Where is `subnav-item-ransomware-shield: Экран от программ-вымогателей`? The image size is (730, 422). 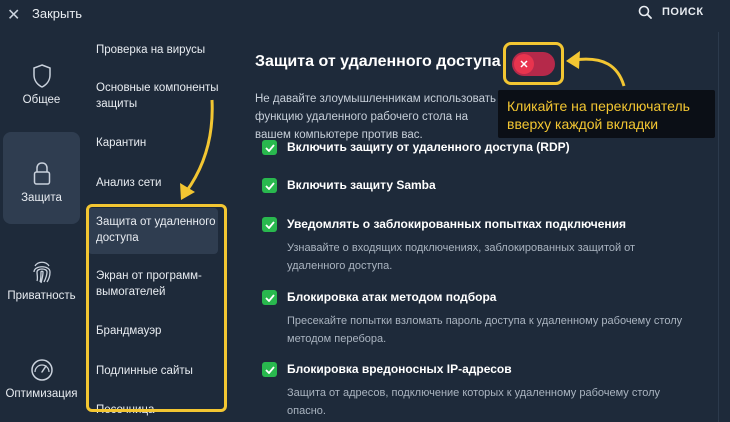
subnav-item-ransomware-shield: Экран от программ-вымогателей is located at coordinates (154, 284).